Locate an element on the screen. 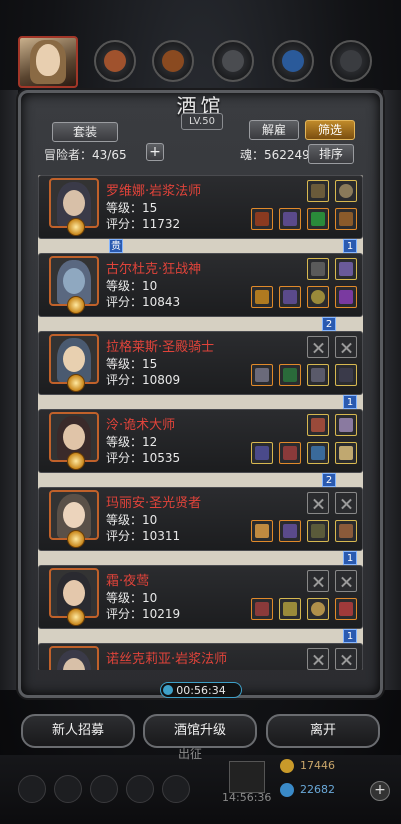  adventurers-count: 冒险者：43/65 is located at coordinates (85, 155).